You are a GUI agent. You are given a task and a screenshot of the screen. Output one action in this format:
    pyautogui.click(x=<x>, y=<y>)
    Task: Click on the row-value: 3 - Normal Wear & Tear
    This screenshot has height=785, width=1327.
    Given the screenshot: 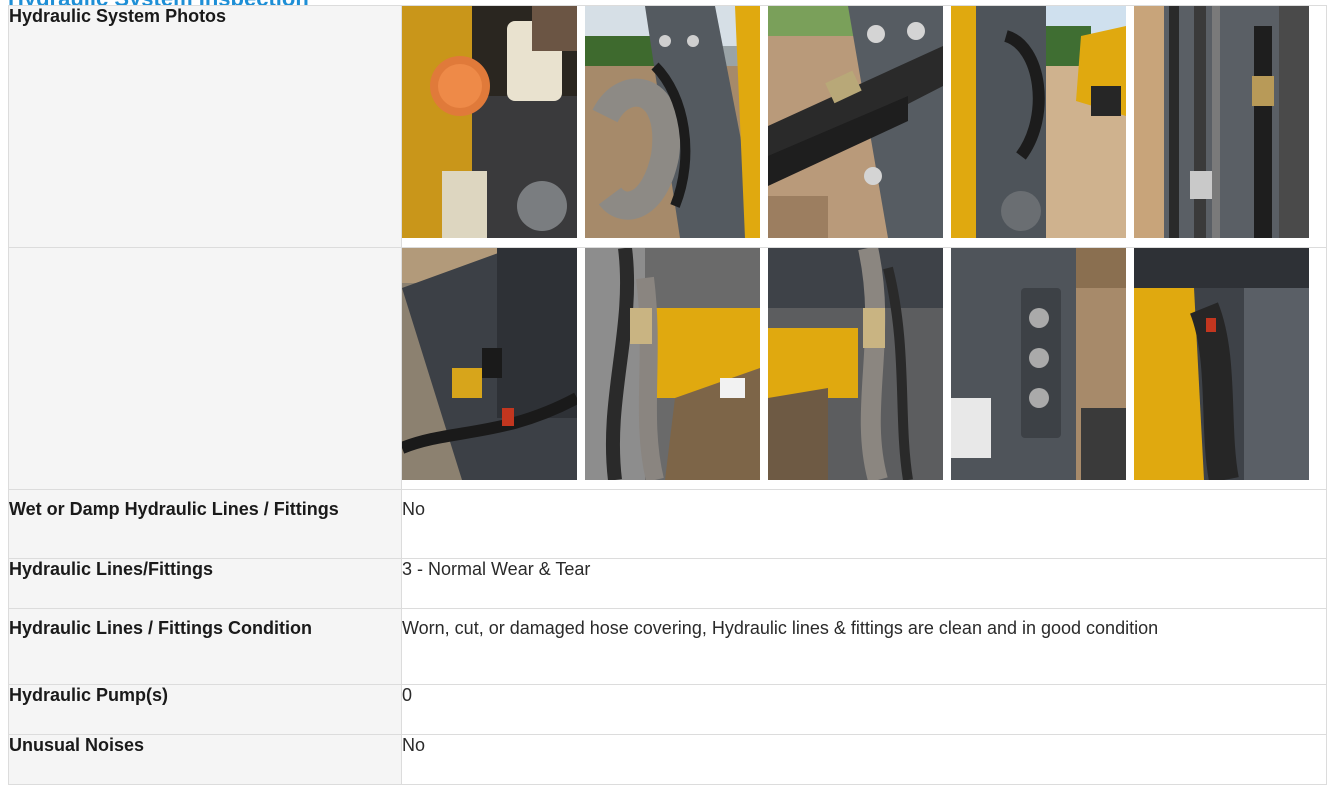 What is the action you would take?
    pyautogui.click(x=864, y=583)
    